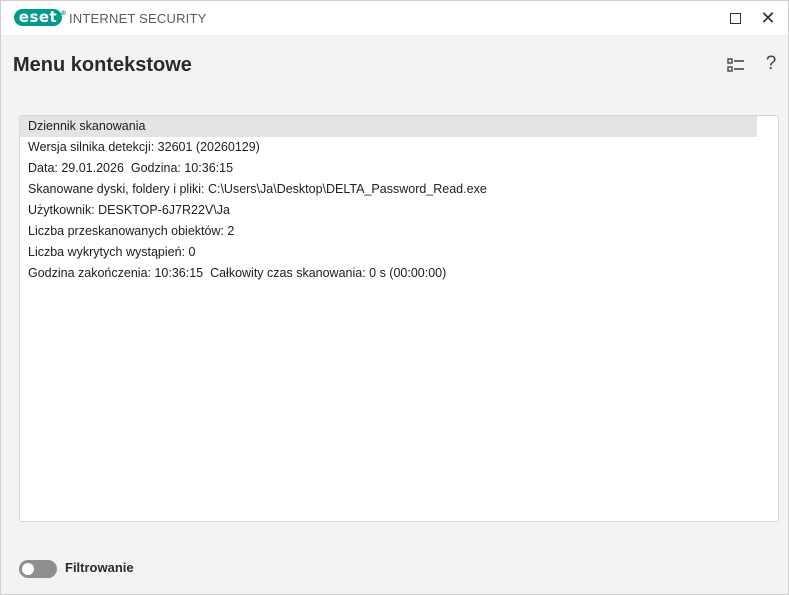 This screenshot has width=789, height=595. I want to click on title-bar: eset ® INTERNET SECURITY ✕, so click(394, 18).